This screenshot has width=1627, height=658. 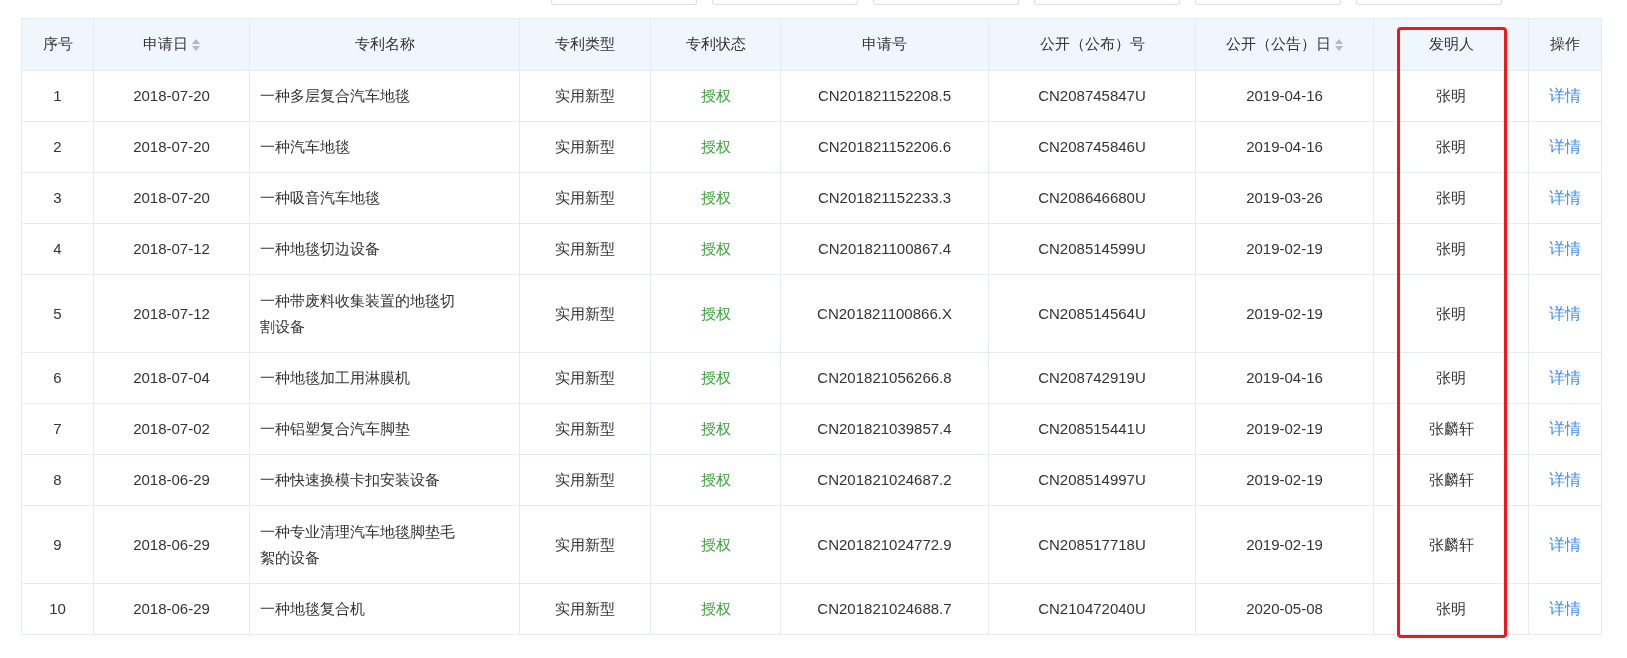 What do you see at coordinates (1092, 544) in the screenshot?
I see `publication-number: CN208517718U` at bounding box center [1092, 544].